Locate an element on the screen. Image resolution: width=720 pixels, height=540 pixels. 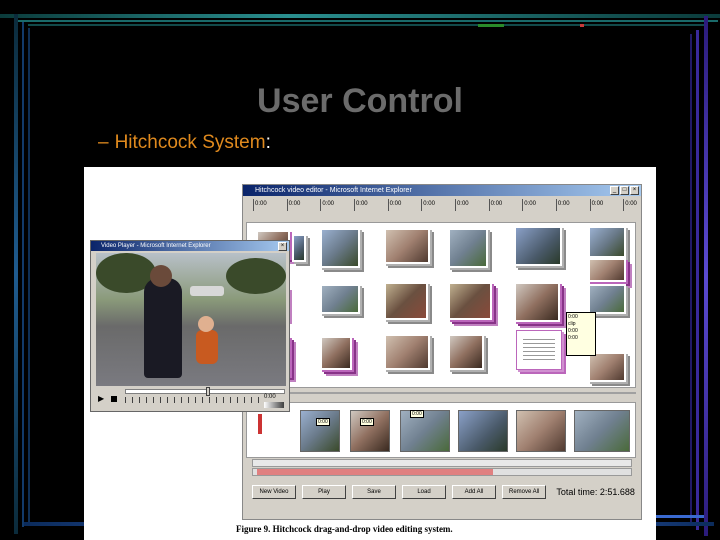
clip-tooltip: 0:00 clip 0:00 0:00 is located at coordinates (581, 334).